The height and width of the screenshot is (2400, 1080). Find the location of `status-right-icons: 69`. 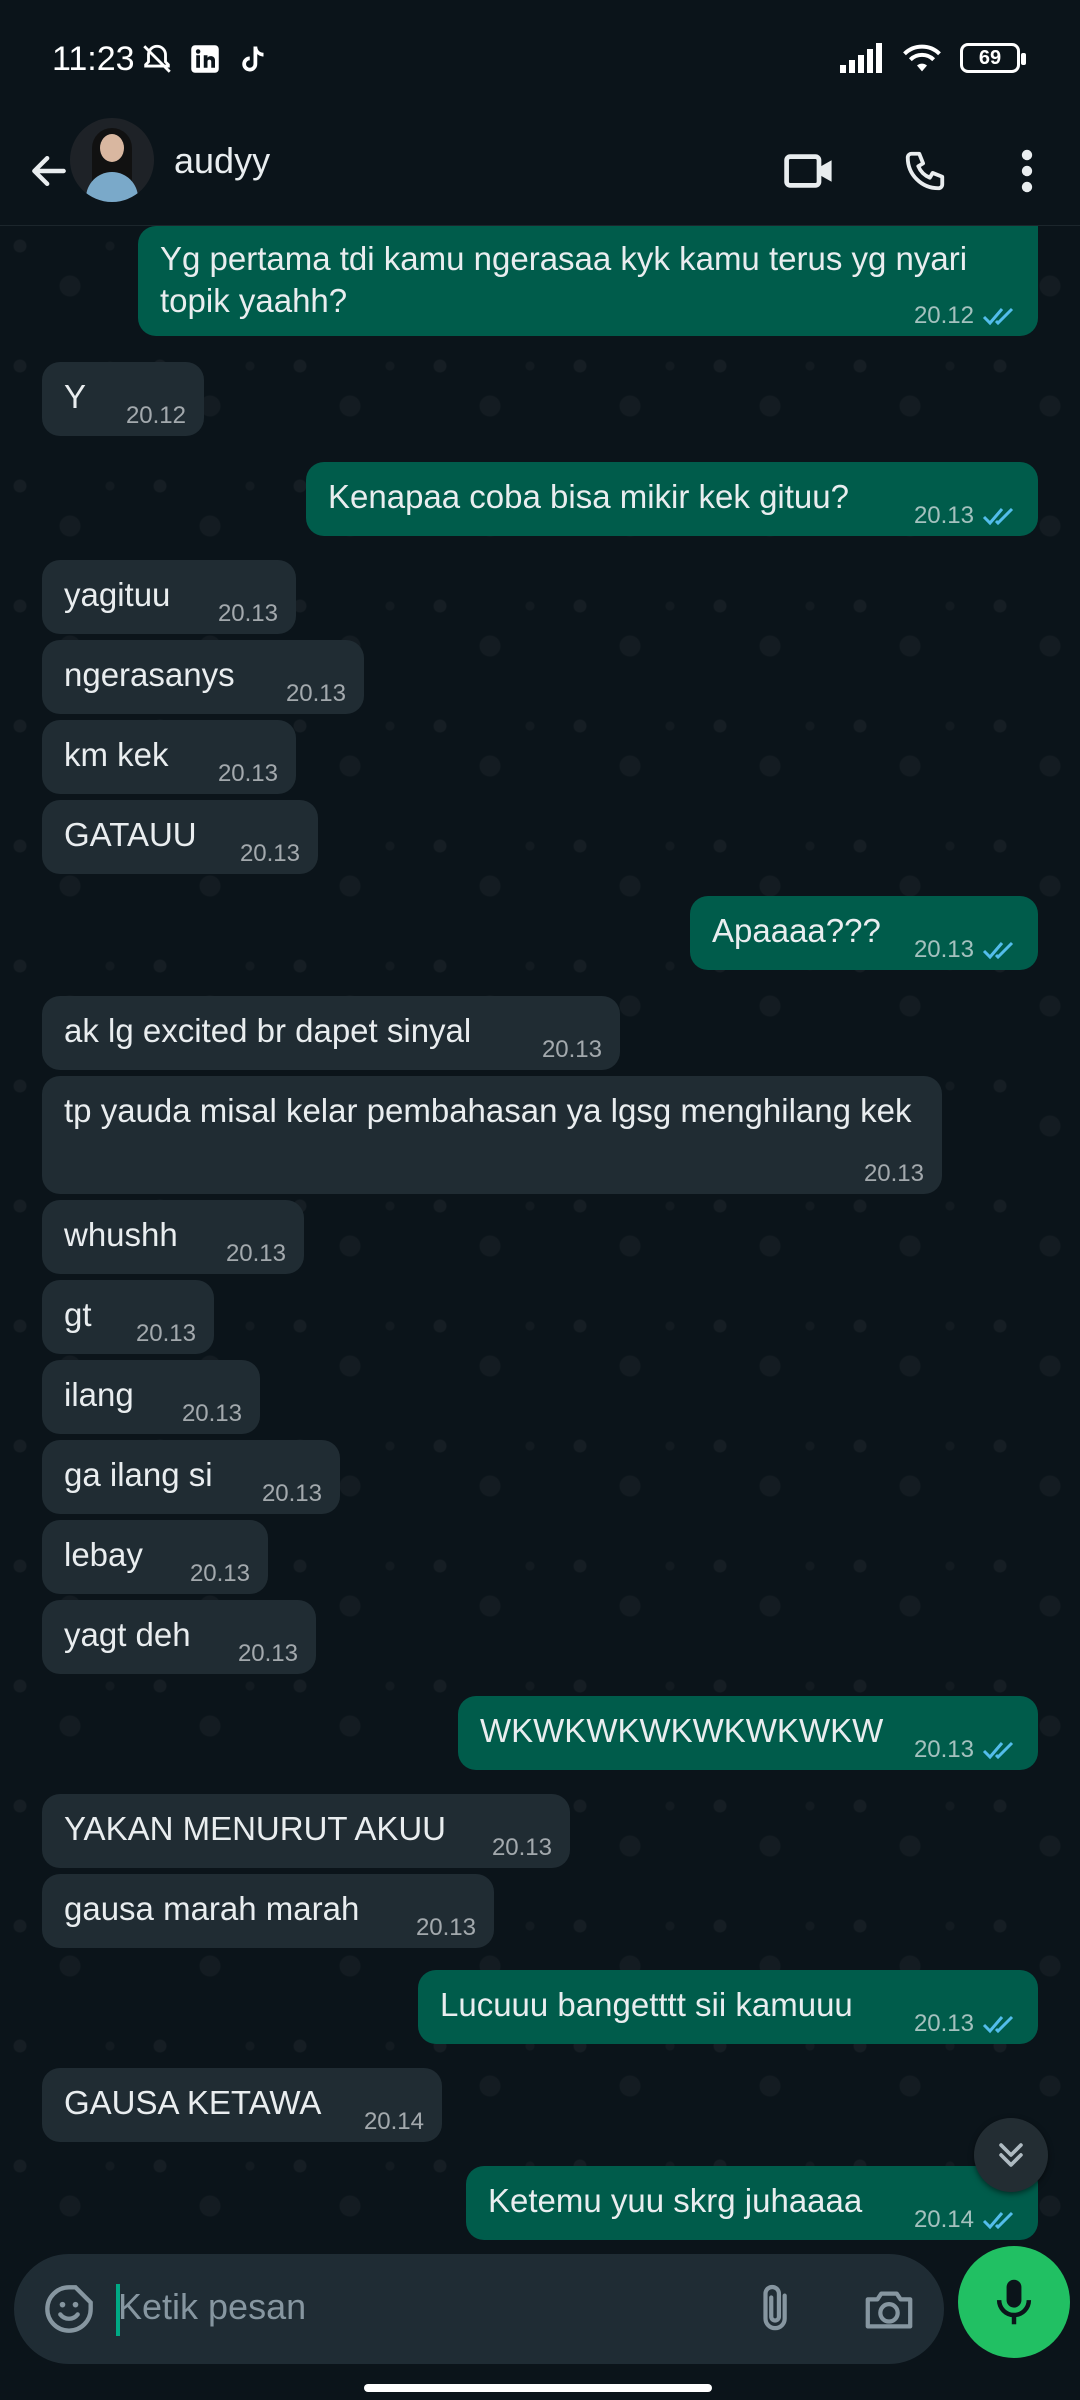

status-right-icons: 69 is located at coordinates (933, 58).